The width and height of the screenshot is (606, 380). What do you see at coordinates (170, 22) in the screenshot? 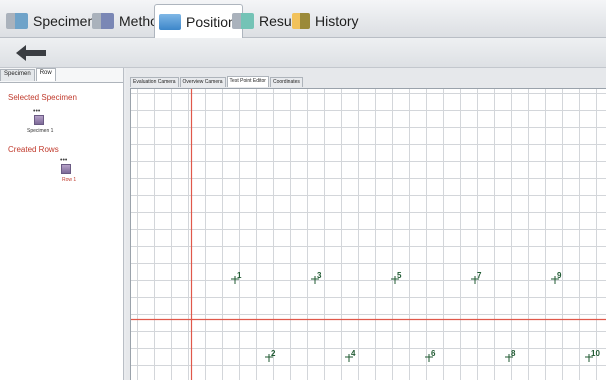
I see `position-icon` at bounding box center [170, 22].